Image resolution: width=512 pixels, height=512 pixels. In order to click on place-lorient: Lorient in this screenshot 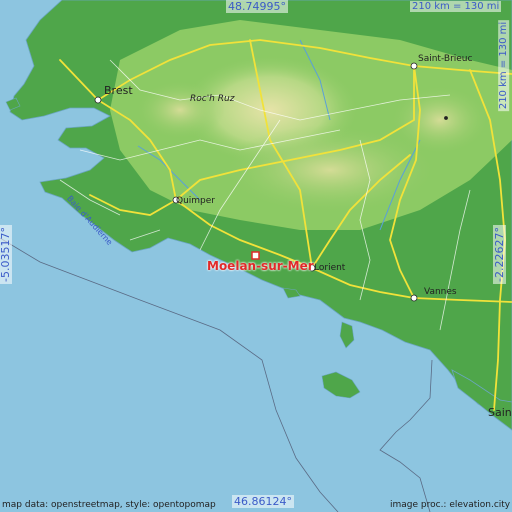, I will do `click(330, 268)`.